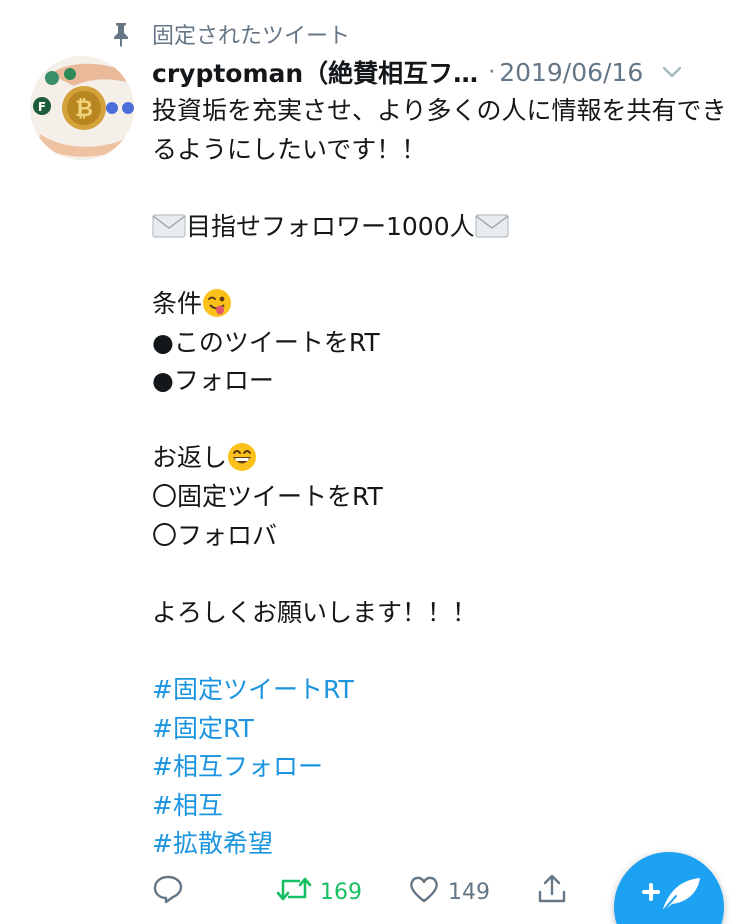  I want to click on grinning-emoji-icon, so click(242, 457).